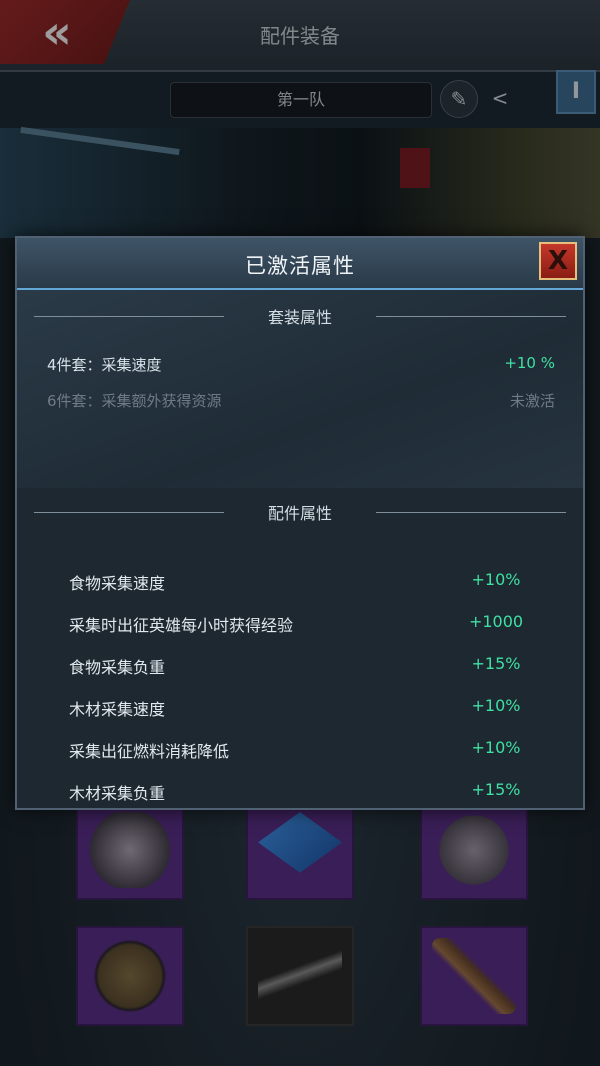  Describe the element at coordinates (117, 793) in the screenshot. I see `attribute-name: 木材采集负重` at that location.